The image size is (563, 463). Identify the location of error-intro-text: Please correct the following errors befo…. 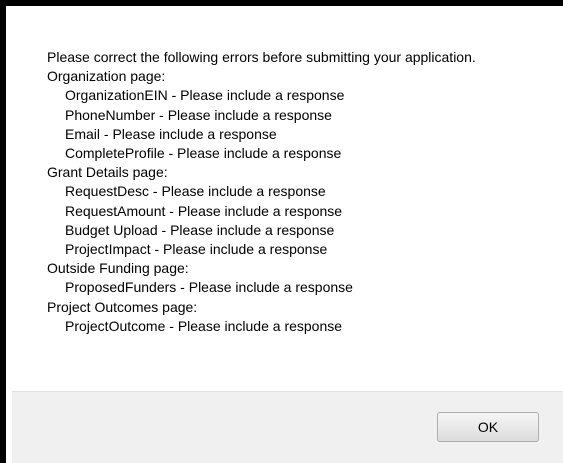
(261, 57).